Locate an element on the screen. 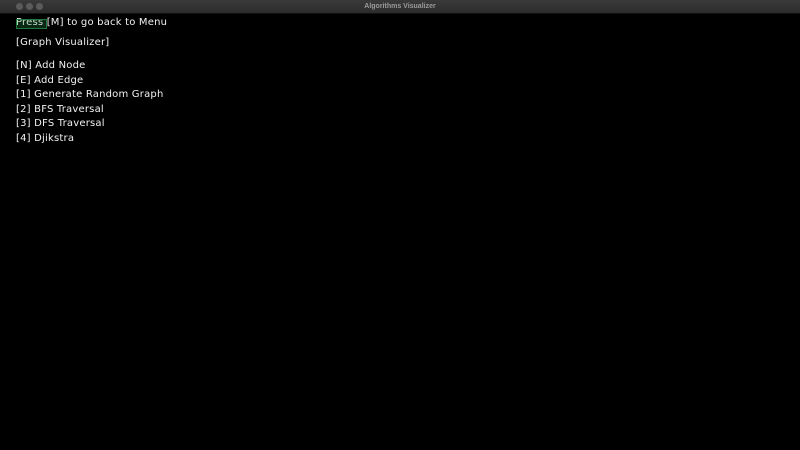 This screenshot has height=450, width=800. menu-item-djikstra: [4] Djikstra is located at coordinates (45, 138).